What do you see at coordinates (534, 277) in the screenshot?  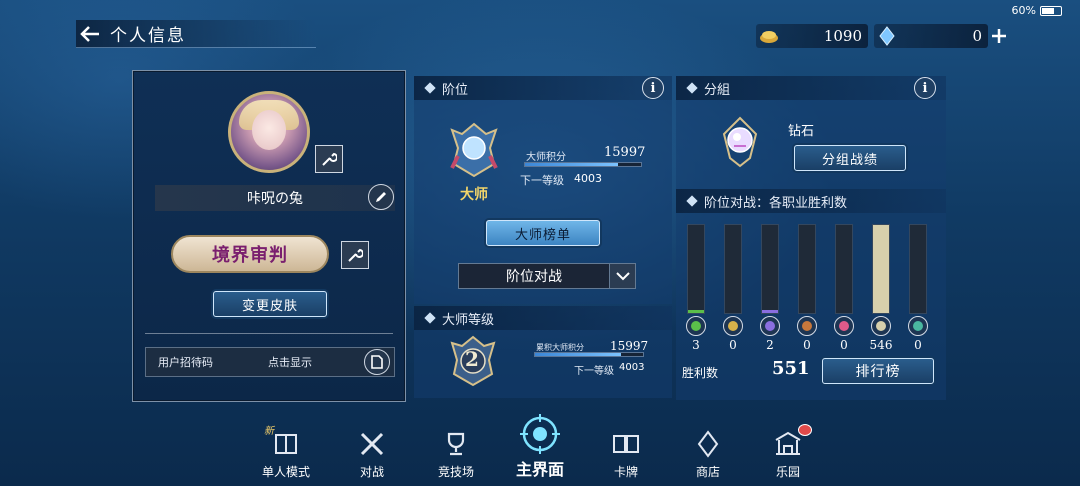 I see `battle-mode-value: 阶位对战` at bounding box center [534, 277].